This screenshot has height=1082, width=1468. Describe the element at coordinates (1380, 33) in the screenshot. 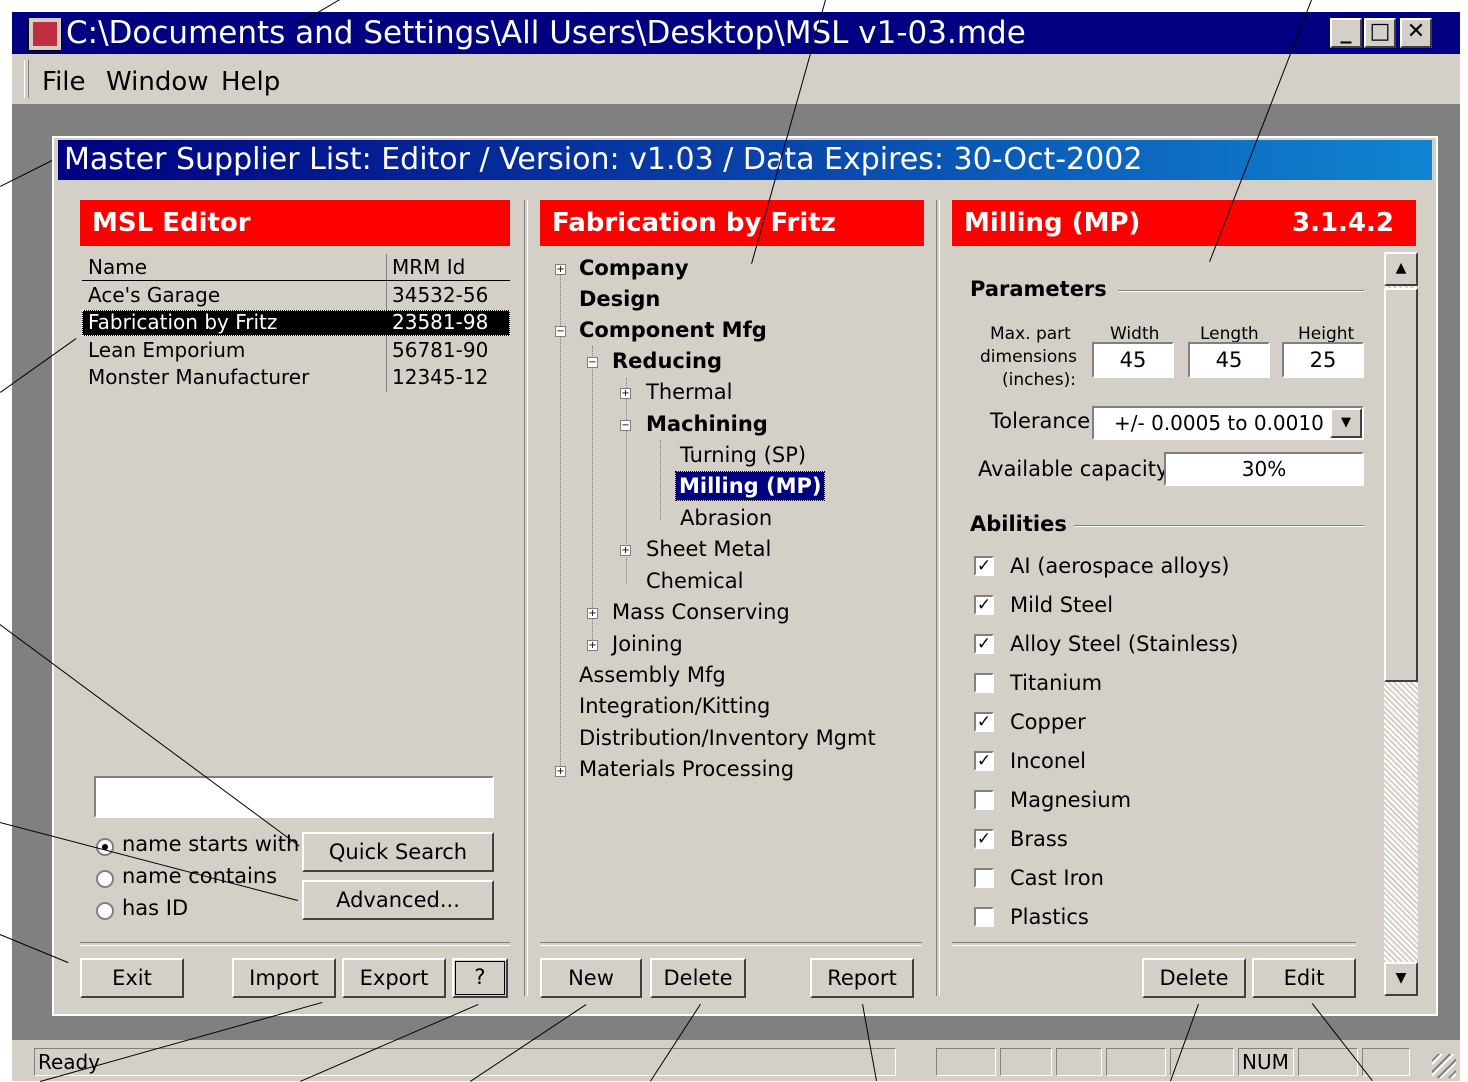

I see `maximize-button: □` at that location.